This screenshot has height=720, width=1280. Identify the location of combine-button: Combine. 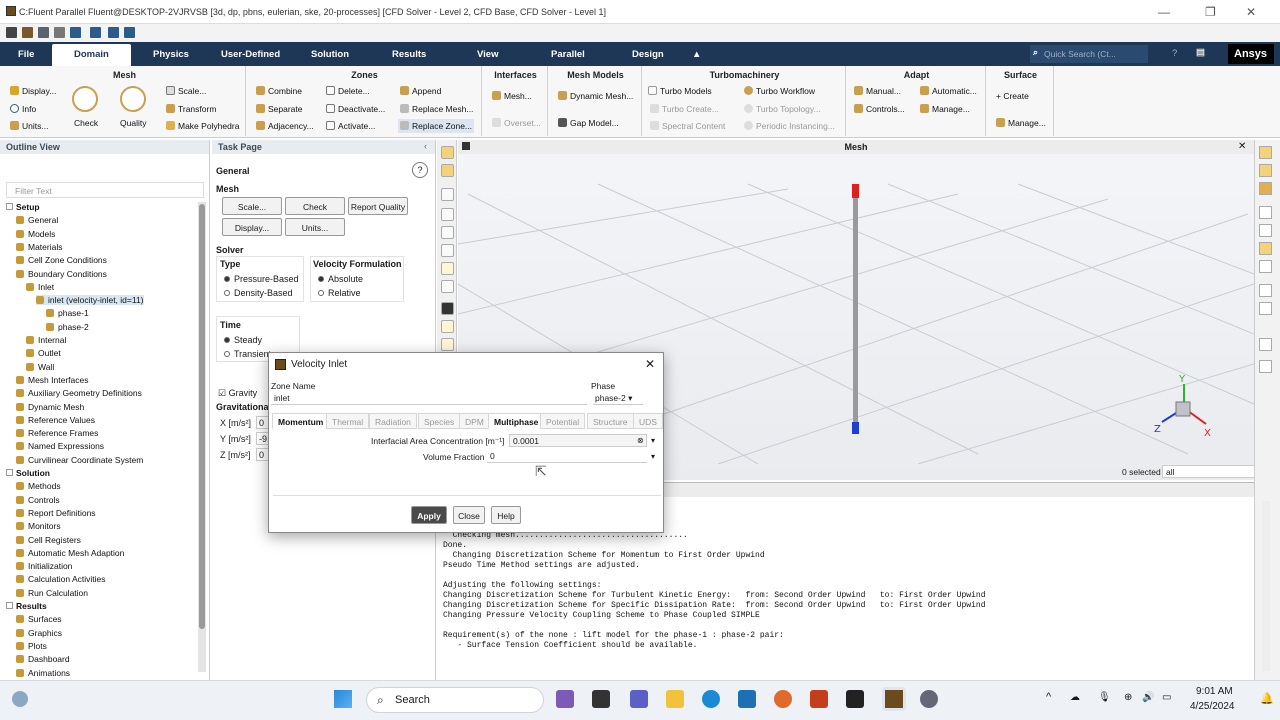
(279, 91).